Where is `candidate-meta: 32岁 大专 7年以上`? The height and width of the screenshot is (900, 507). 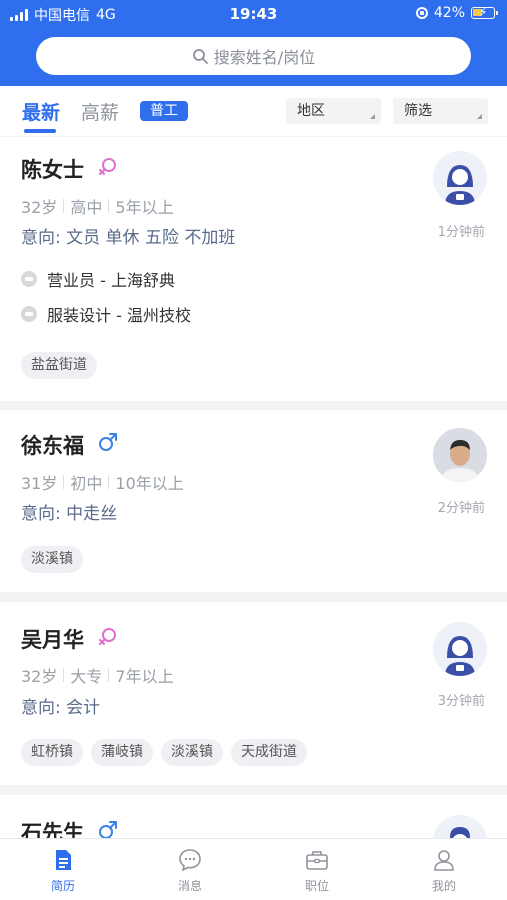
candidate-meta: 32岁 大专 7年以上 is located at coordinates (97, 675).